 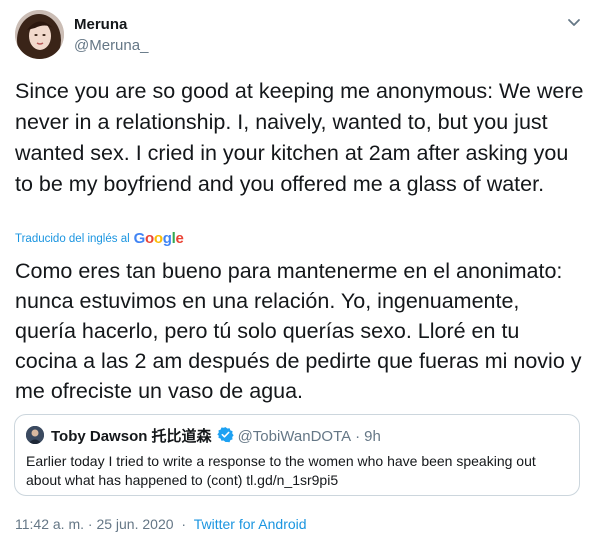 I want to click on chevron-down-icon, so click(x=574, y=22).